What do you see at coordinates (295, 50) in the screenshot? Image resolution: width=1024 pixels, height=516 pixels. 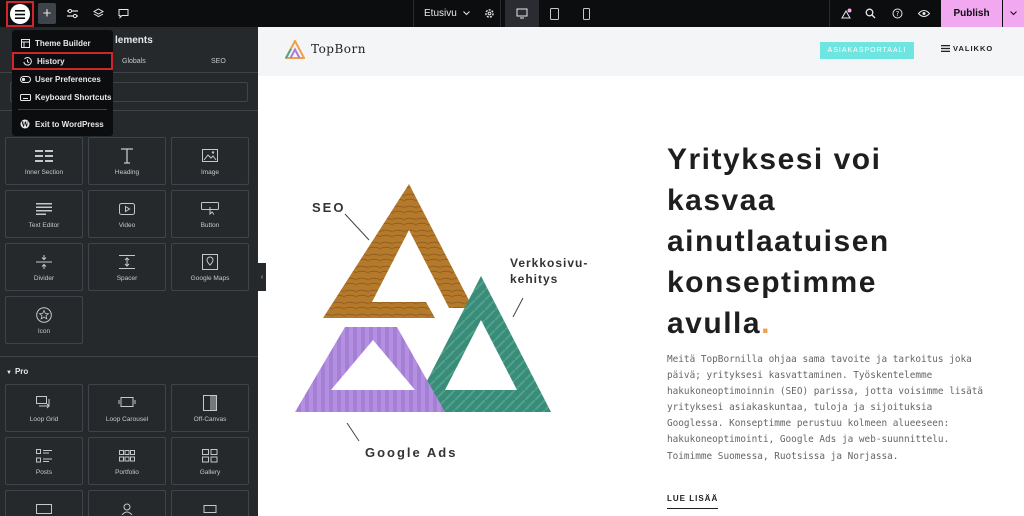 I see `topborn-logo-icon` at bounding box center [295, 50].